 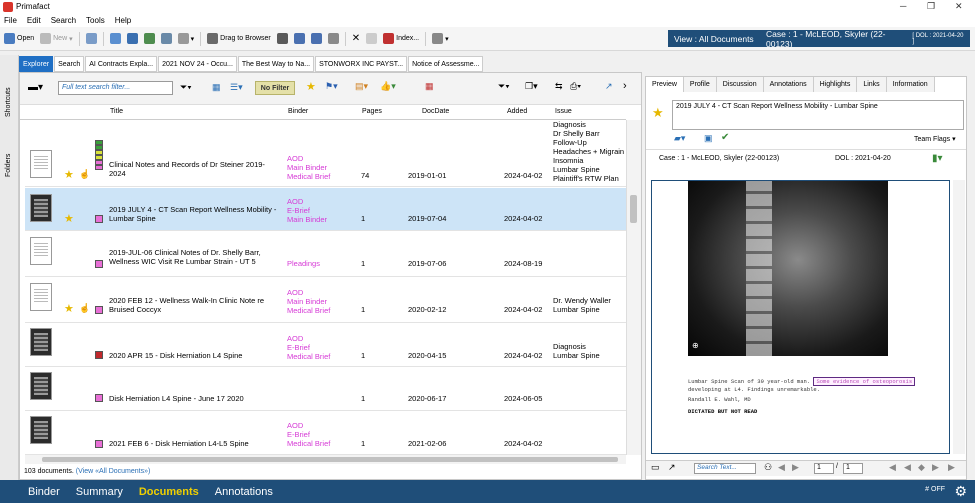 I want to click on menu-help: Help, so click(x=123, y=20).